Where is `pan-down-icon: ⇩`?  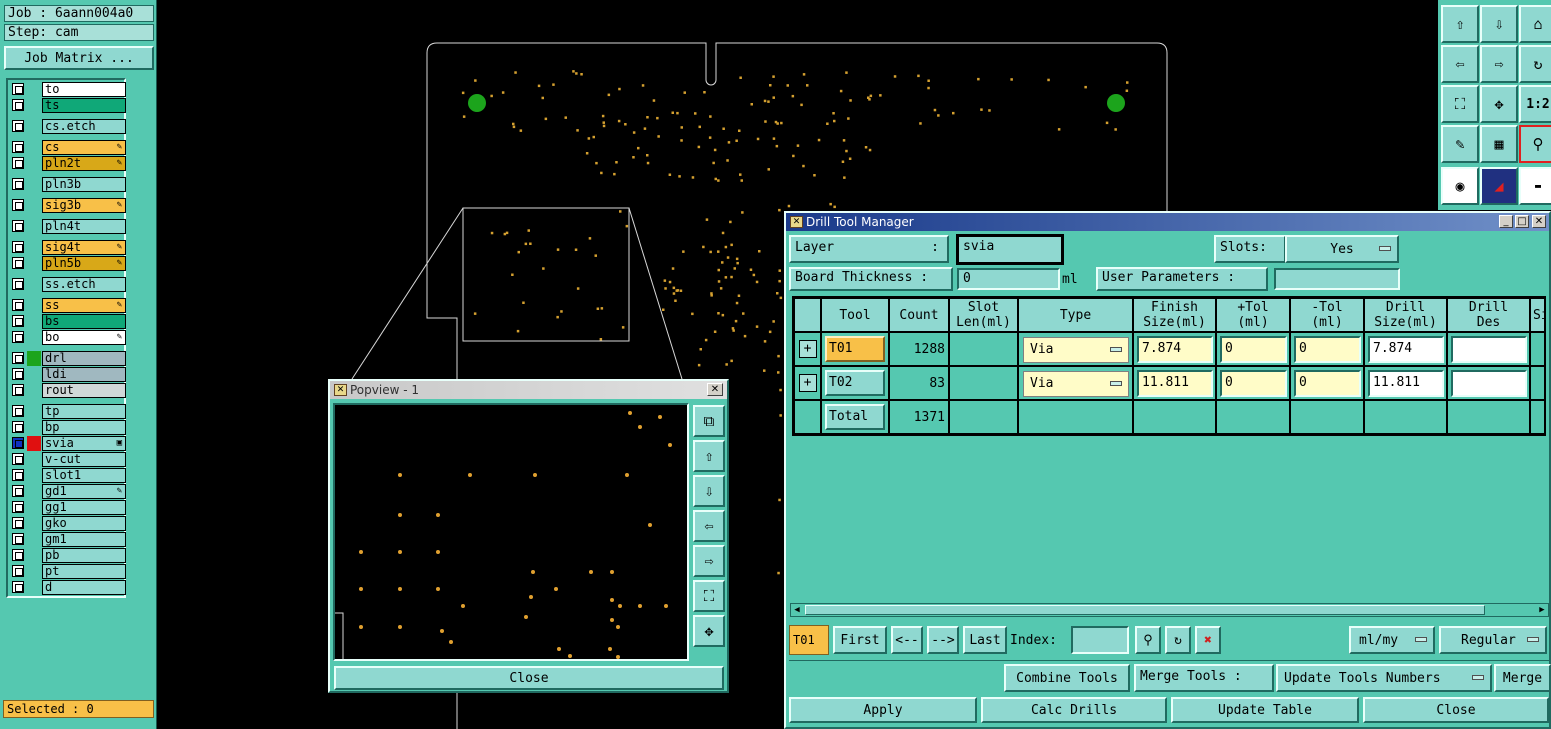
pan-down-icon: ⇩ is located at coordinates (709, 491).